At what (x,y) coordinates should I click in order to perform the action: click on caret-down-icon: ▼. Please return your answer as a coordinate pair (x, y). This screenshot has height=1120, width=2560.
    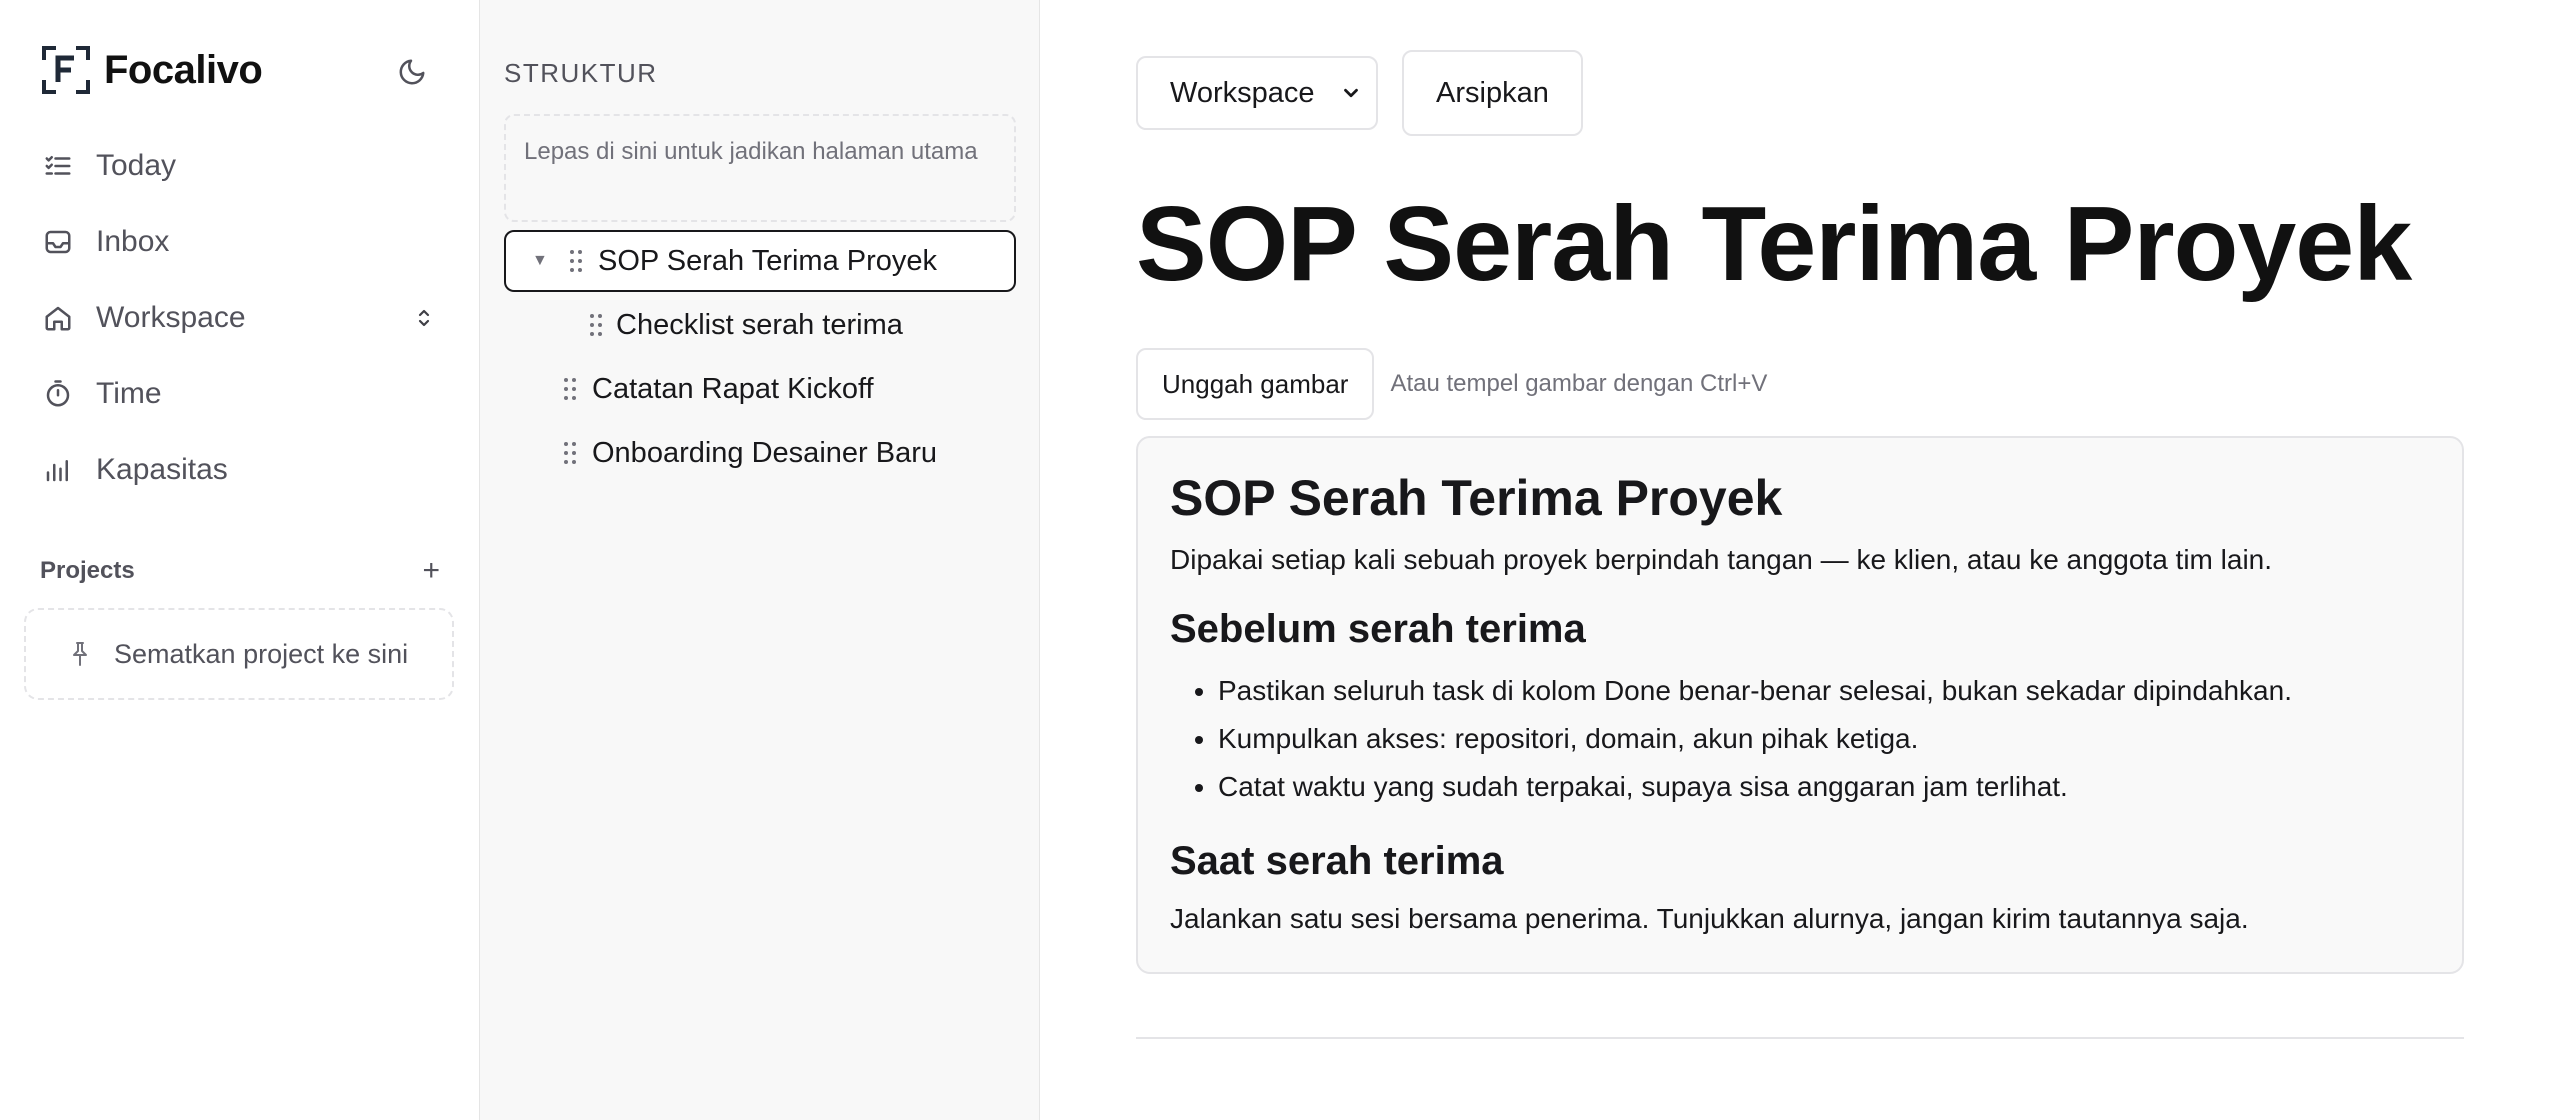
    Looking at the image, I should click on (540, 261).